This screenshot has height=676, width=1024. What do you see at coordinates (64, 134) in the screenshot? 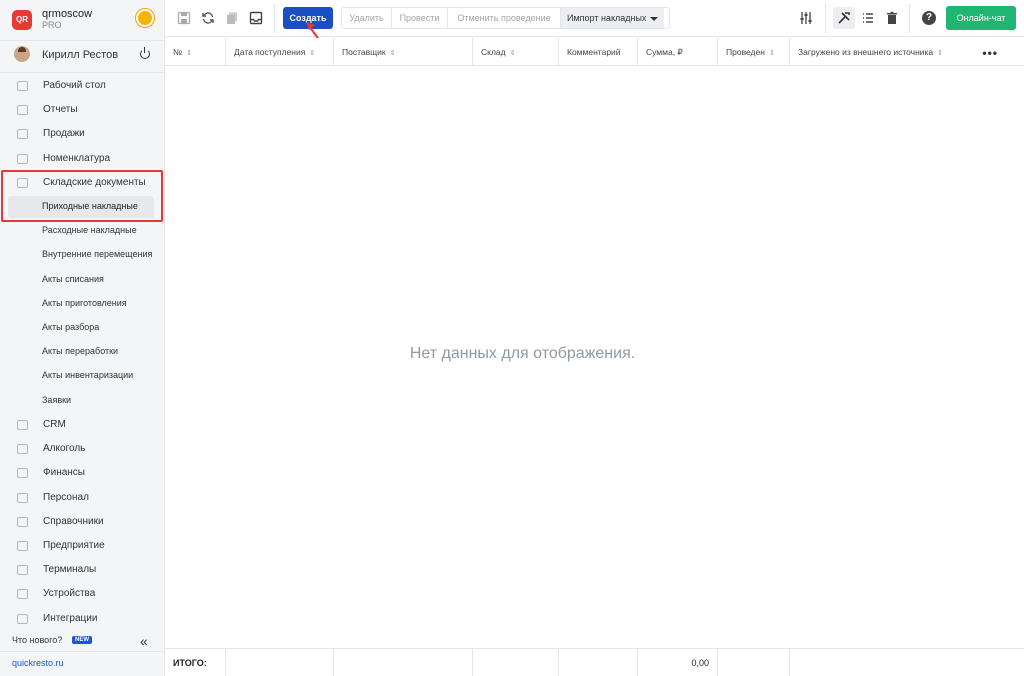
I see `sidebar-item-label: Продажи` at bounding box center [64, 134].